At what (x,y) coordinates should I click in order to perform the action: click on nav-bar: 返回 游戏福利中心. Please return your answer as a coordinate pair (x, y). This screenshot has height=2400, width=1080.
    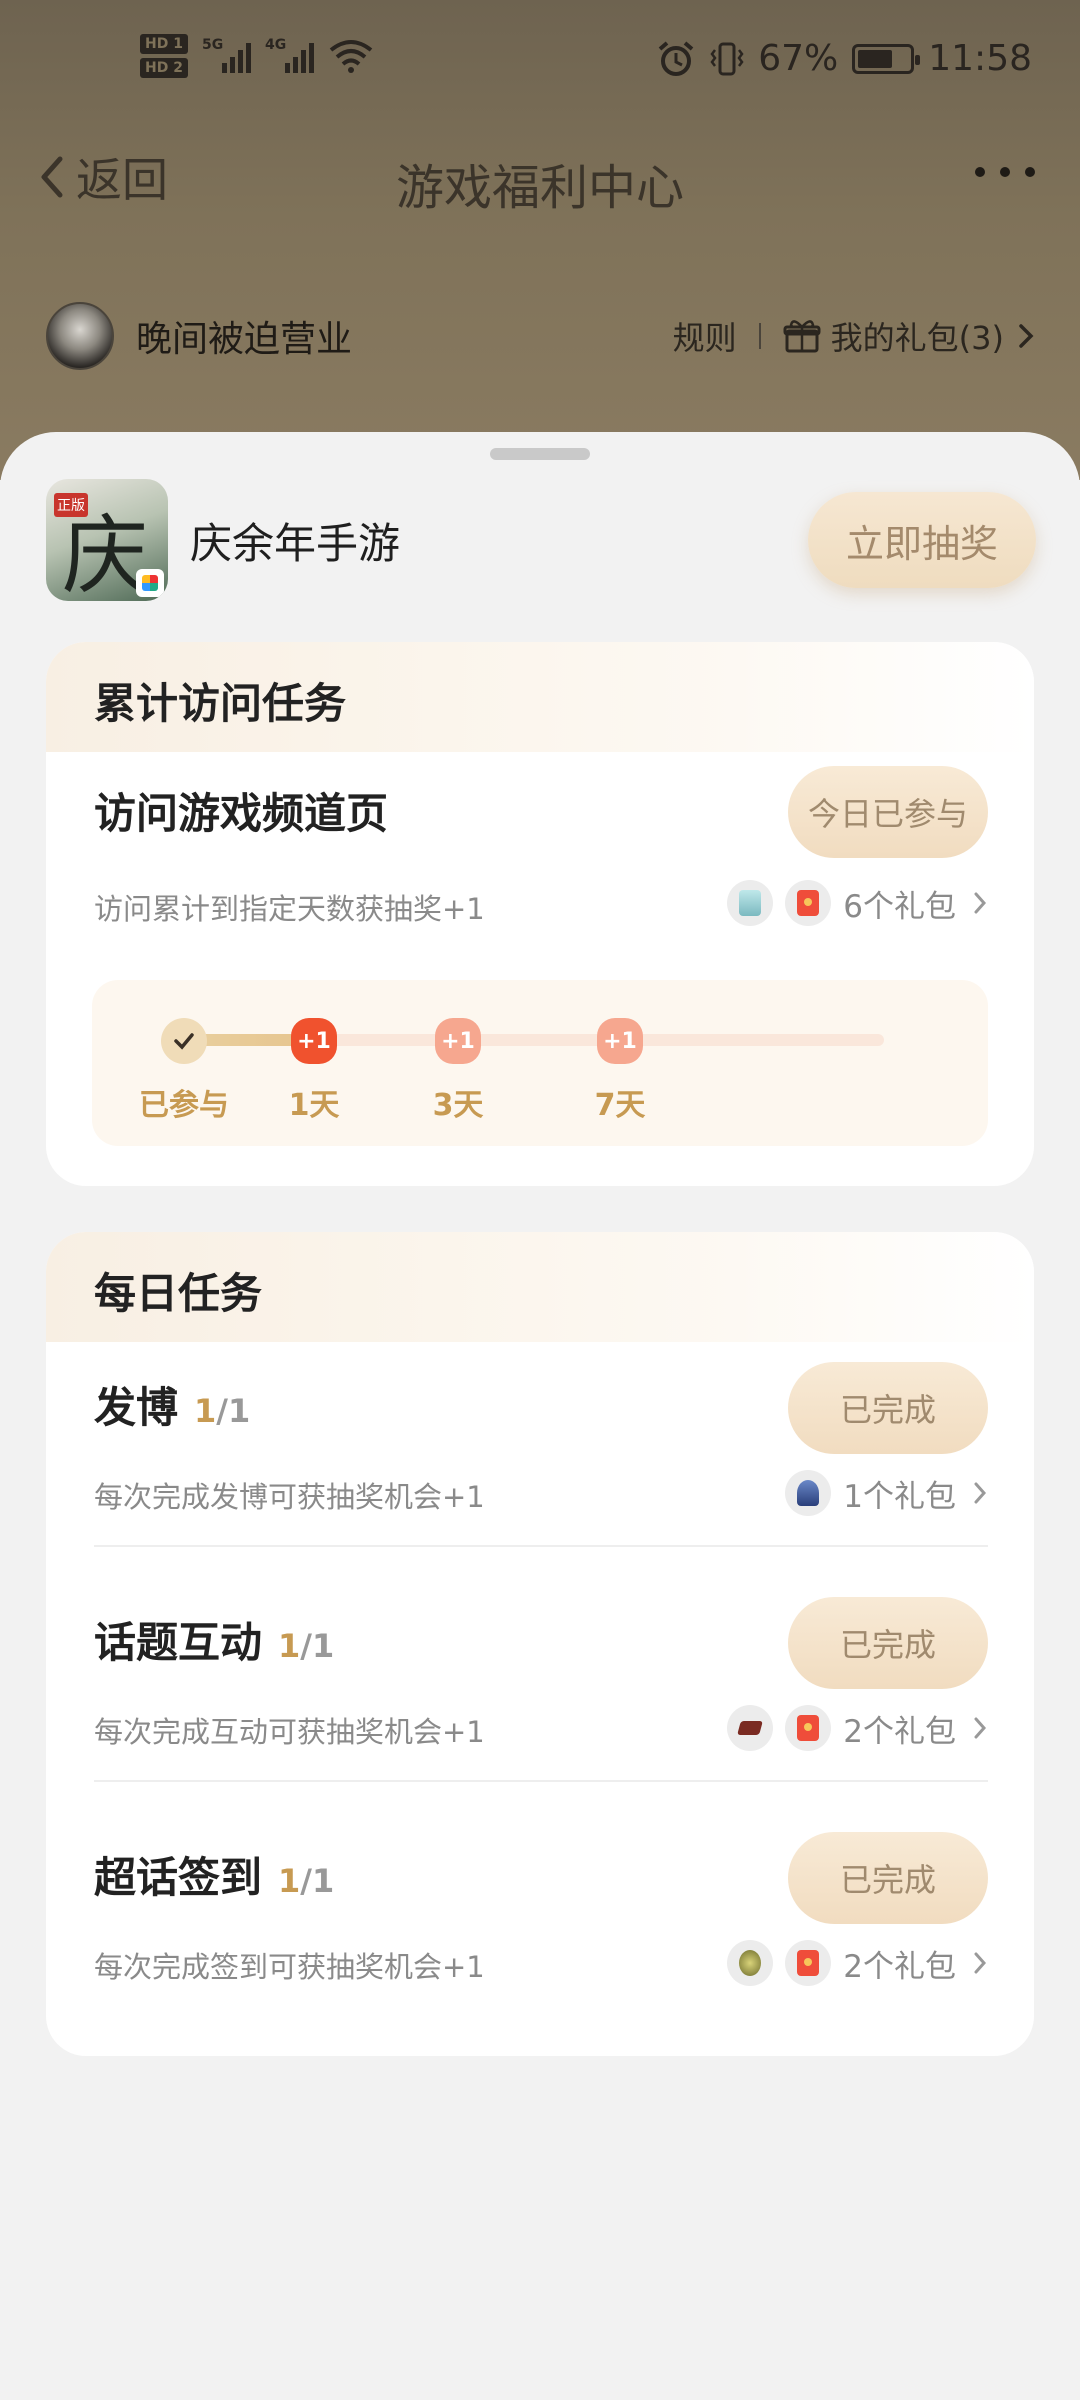
    Looking at the image, I should click on (540, 175).